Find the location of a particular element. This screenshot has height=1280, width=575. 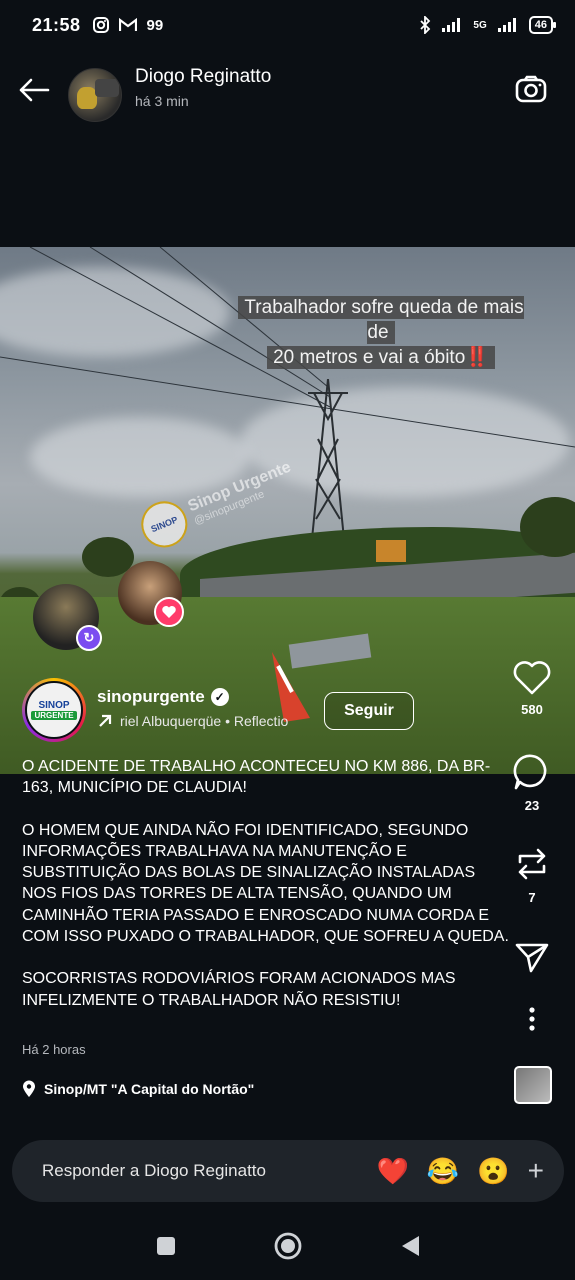

wow-emoji-reaction: 😮 is located at coordinates (493, 1171).